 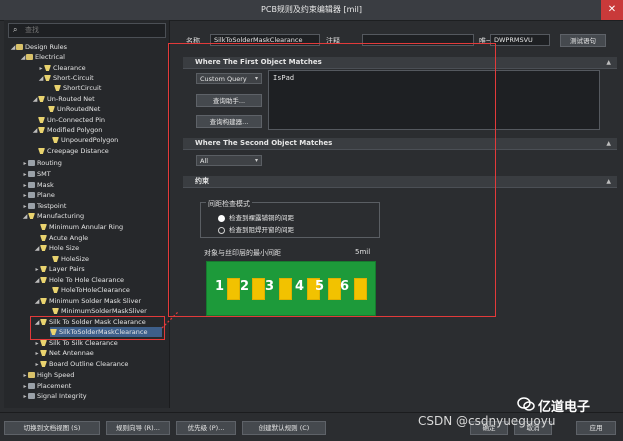 I want to click on tree-item-high-speed: ▸ High Speed, so click(x=48, y=375).